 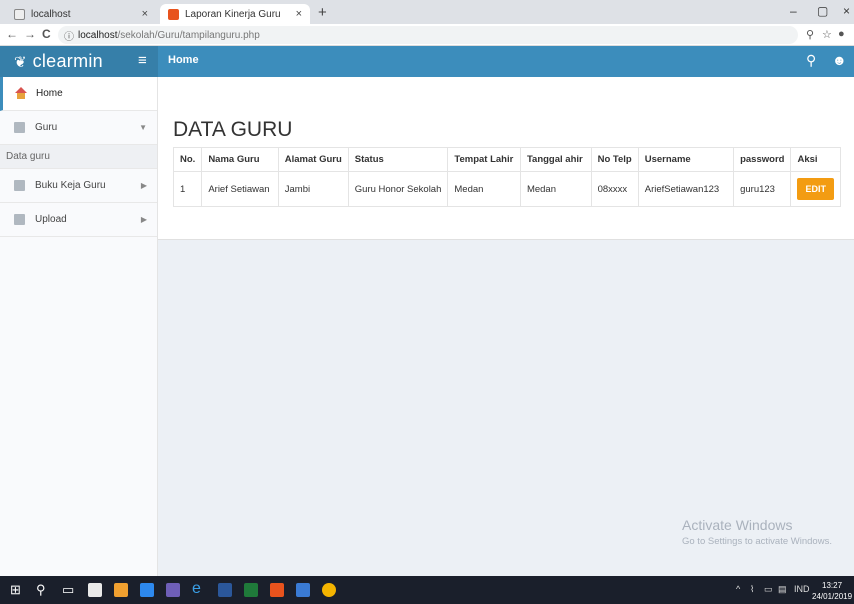 I want to click on column-header: No Telp, so click(x=614, y=159).